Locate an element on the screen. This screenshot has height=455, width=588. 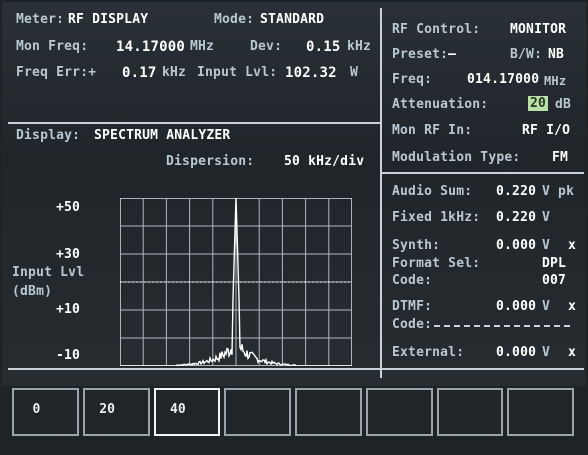
bw-label: B/W: is located at coordinates (526, 54).